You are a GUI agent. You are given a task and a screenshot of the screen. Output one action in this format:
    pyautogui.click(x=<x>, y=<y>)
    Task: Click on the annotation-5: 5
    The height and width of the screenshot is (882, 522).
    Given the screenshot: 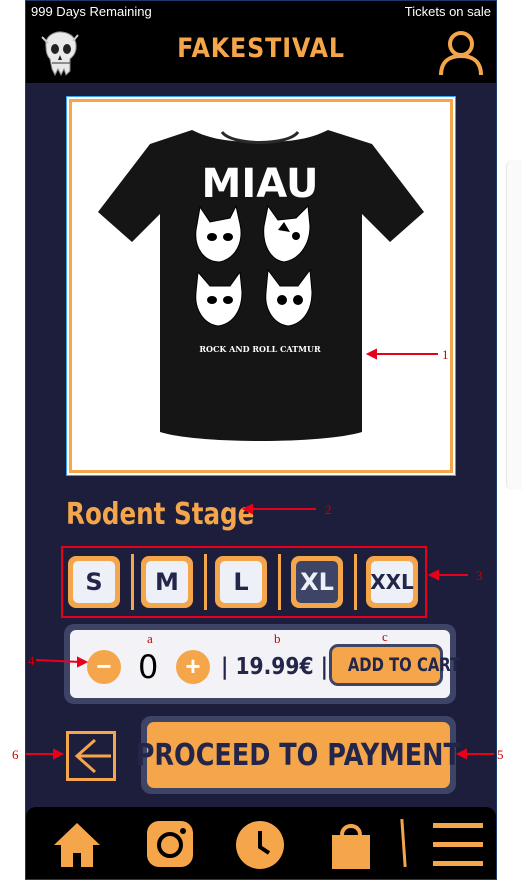 What is the action you would take?
    pyautogui.click(x=500, y=754)
    